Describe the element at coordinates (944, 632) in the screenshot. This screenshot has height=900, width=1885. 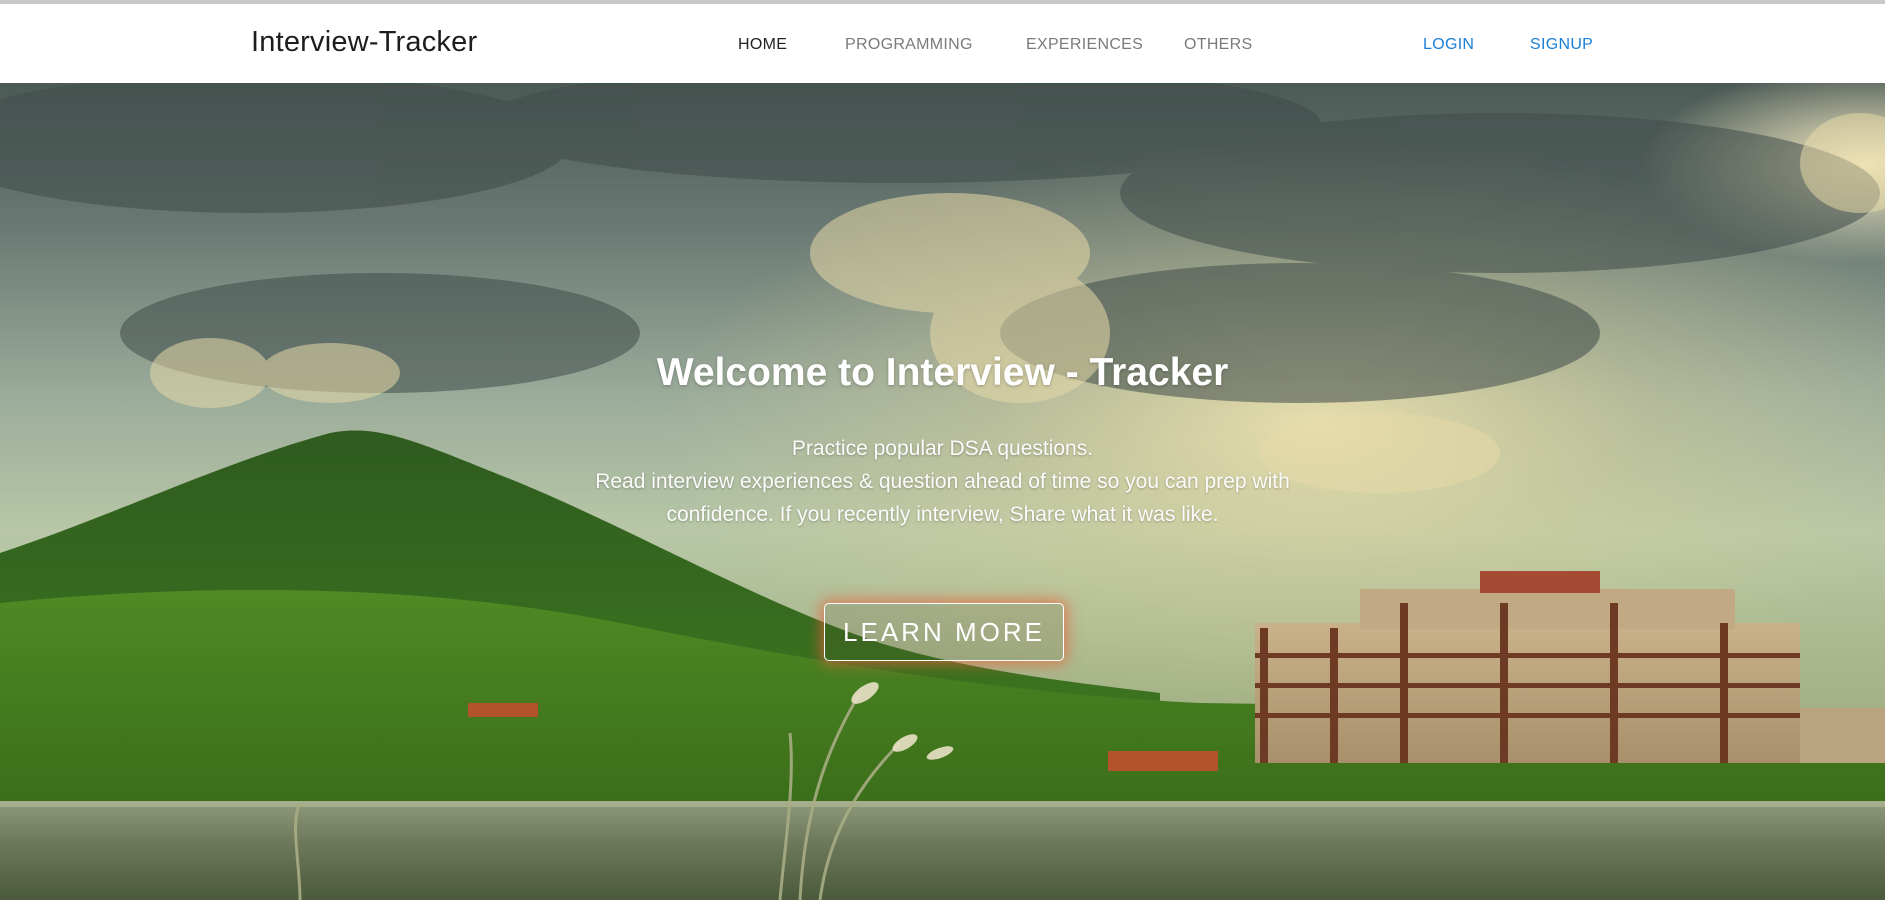
I see `learn-more-button: LEARN MORE` at that location.